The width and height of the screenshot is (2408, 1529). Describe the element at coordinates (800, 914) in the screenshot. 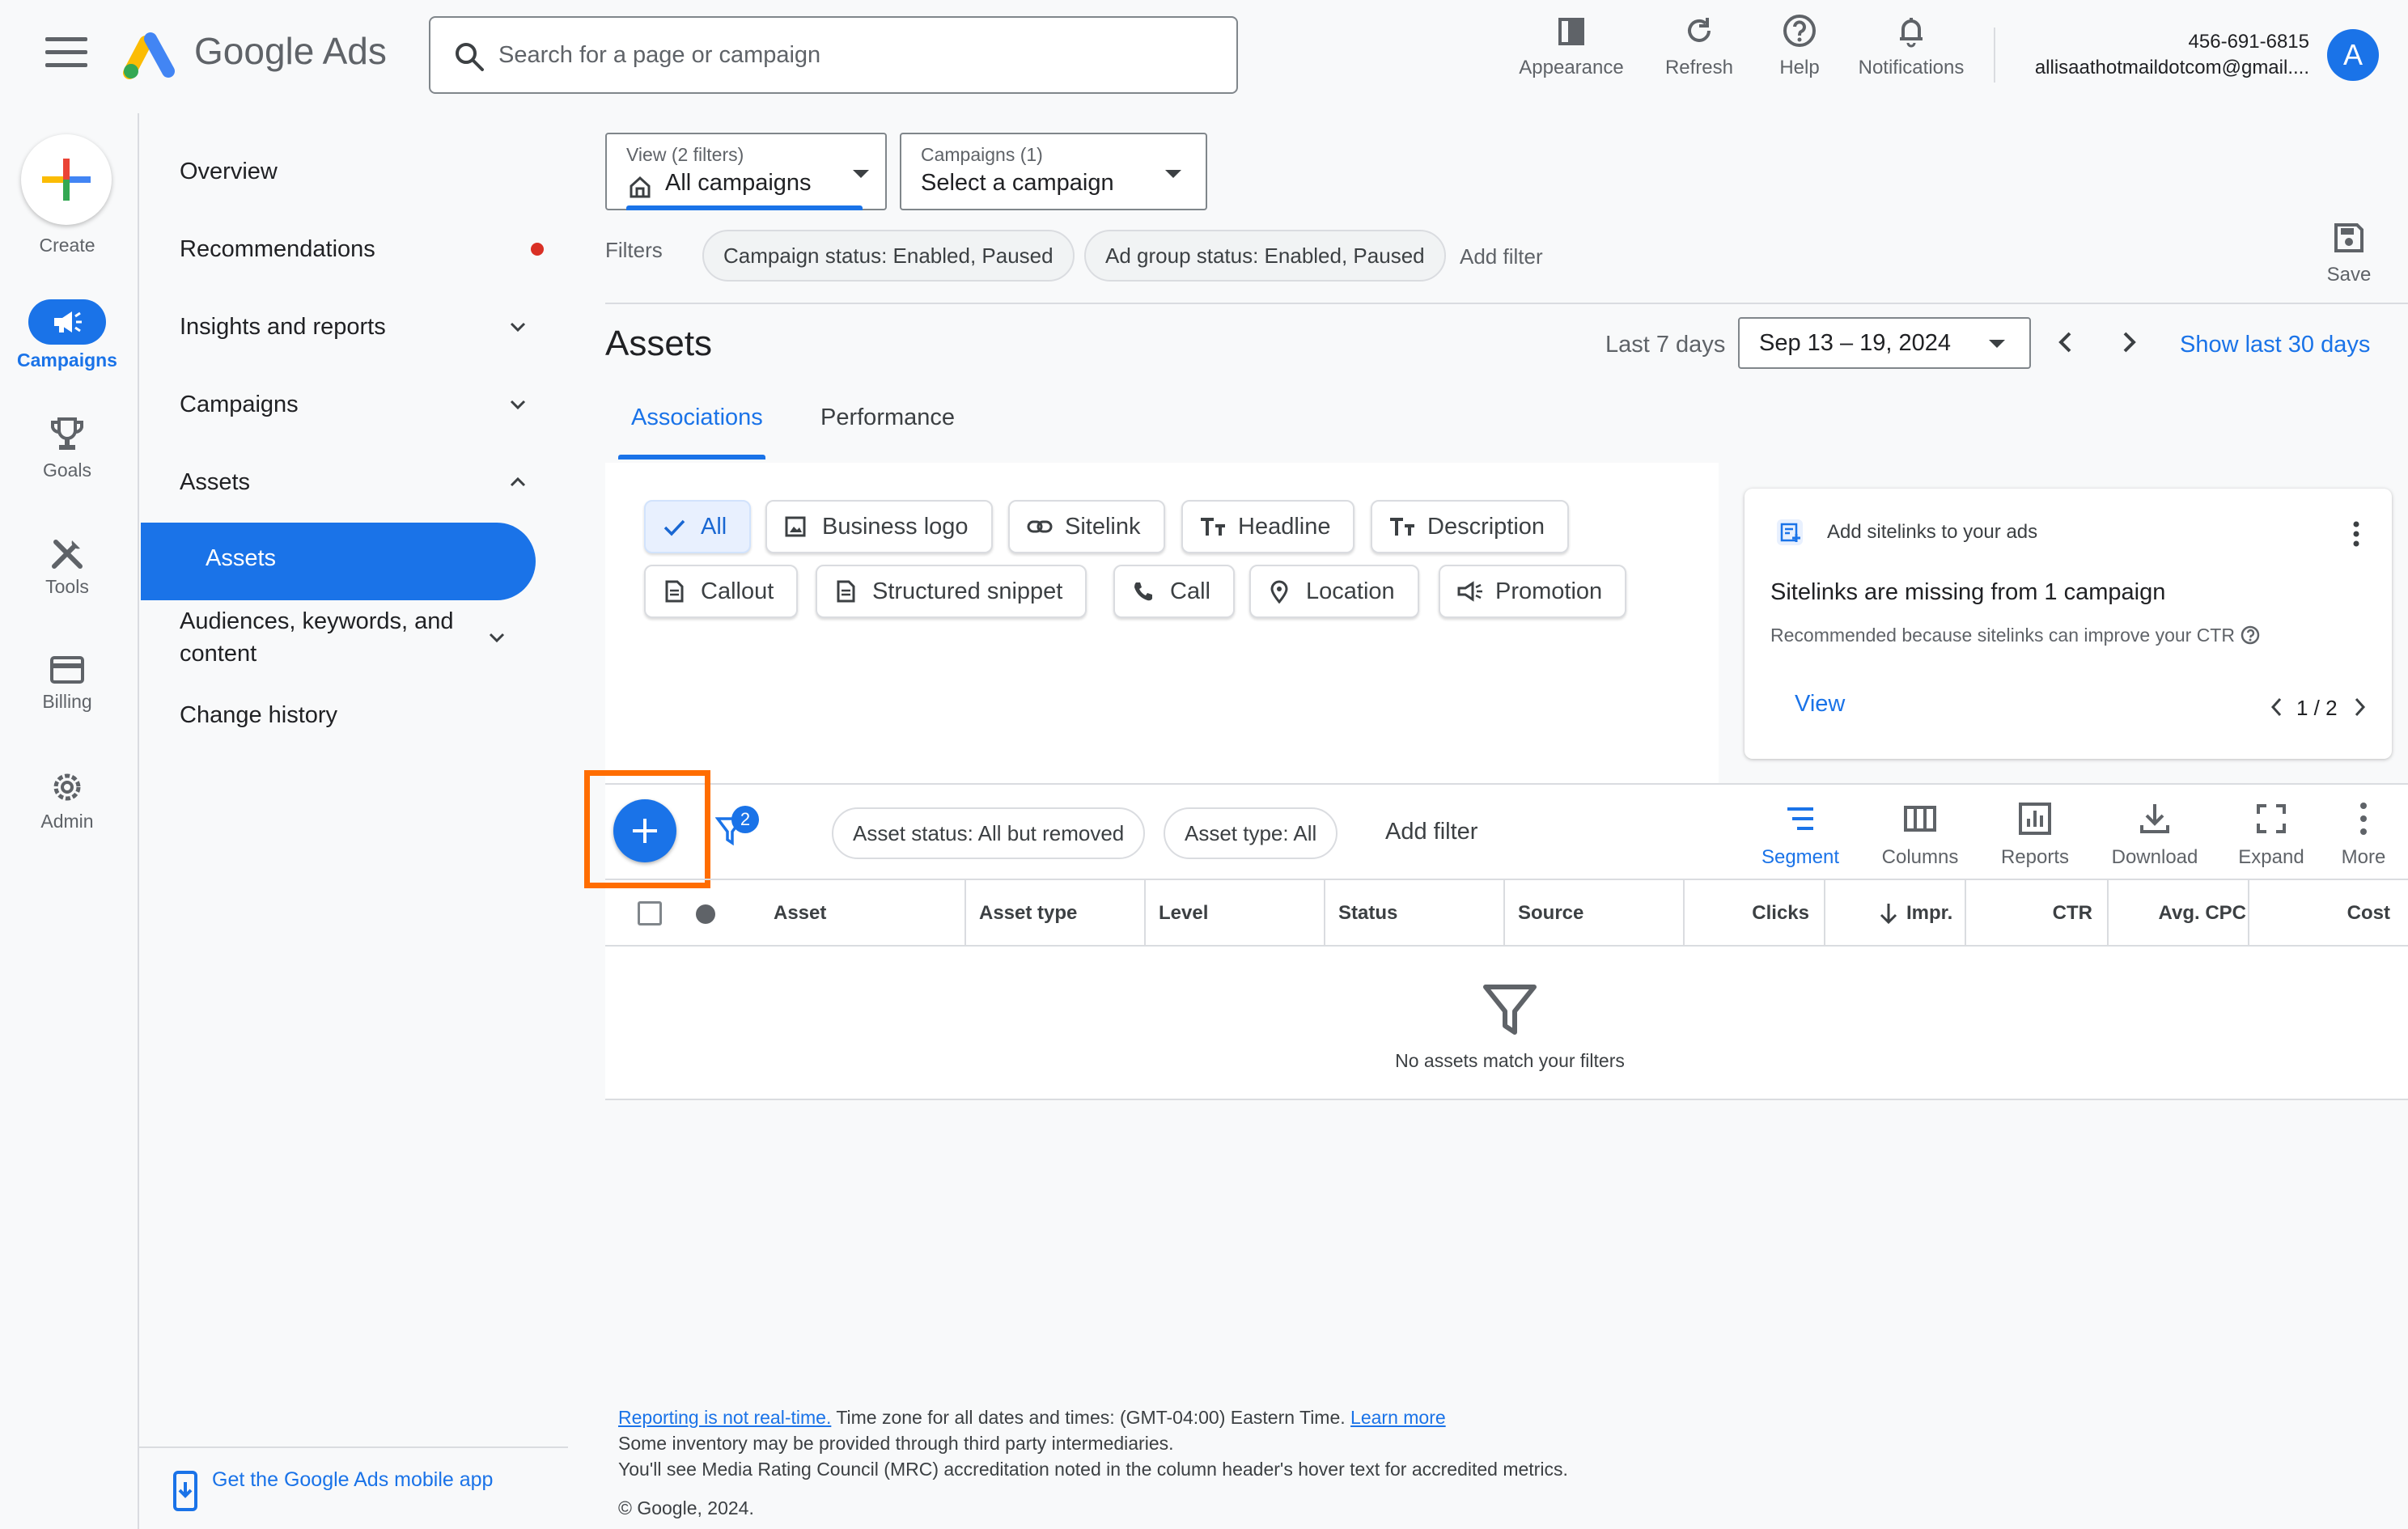

I see `column-header-asset: Asset` at that location.